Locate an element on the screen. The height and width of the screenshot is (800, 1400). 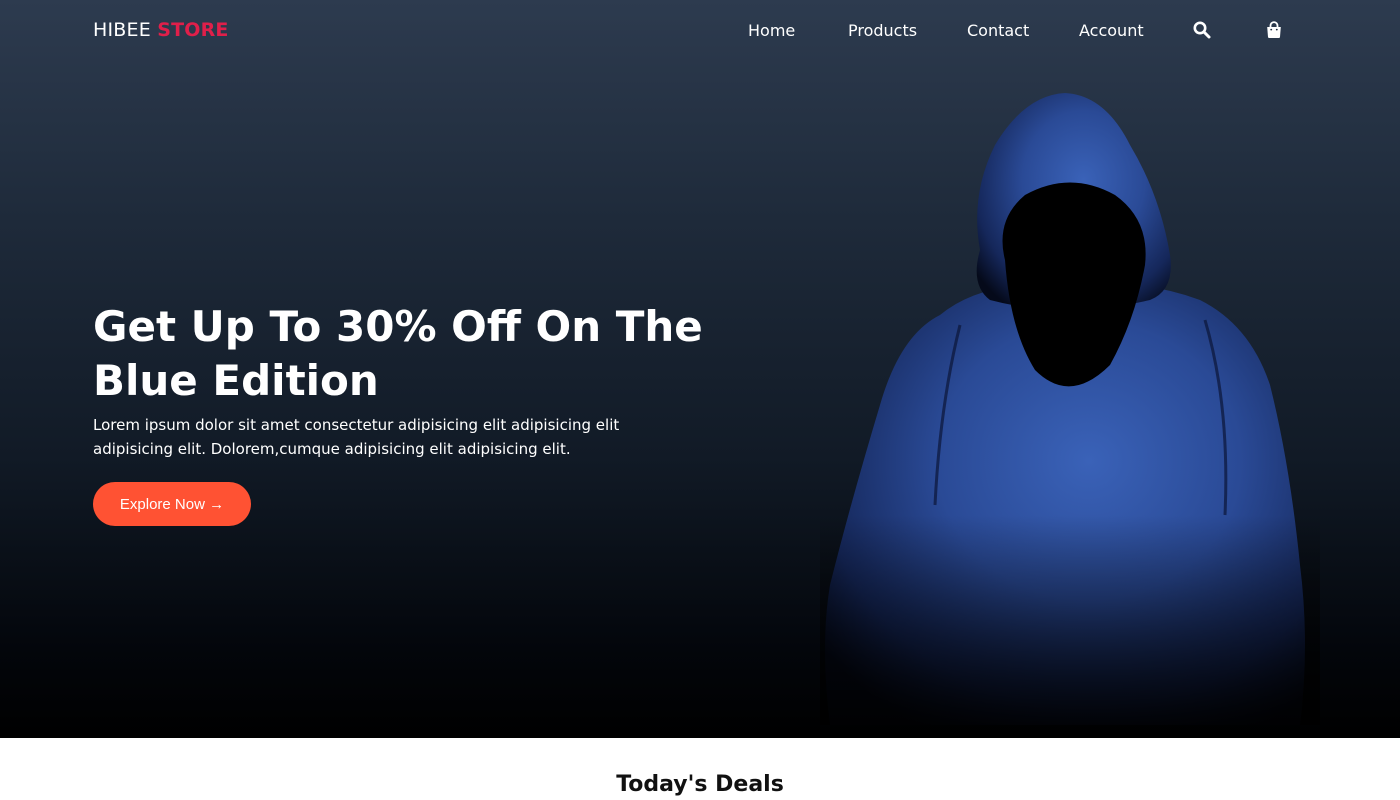
brand-name-part1: HIBEE is located at coordinates (122, 30).